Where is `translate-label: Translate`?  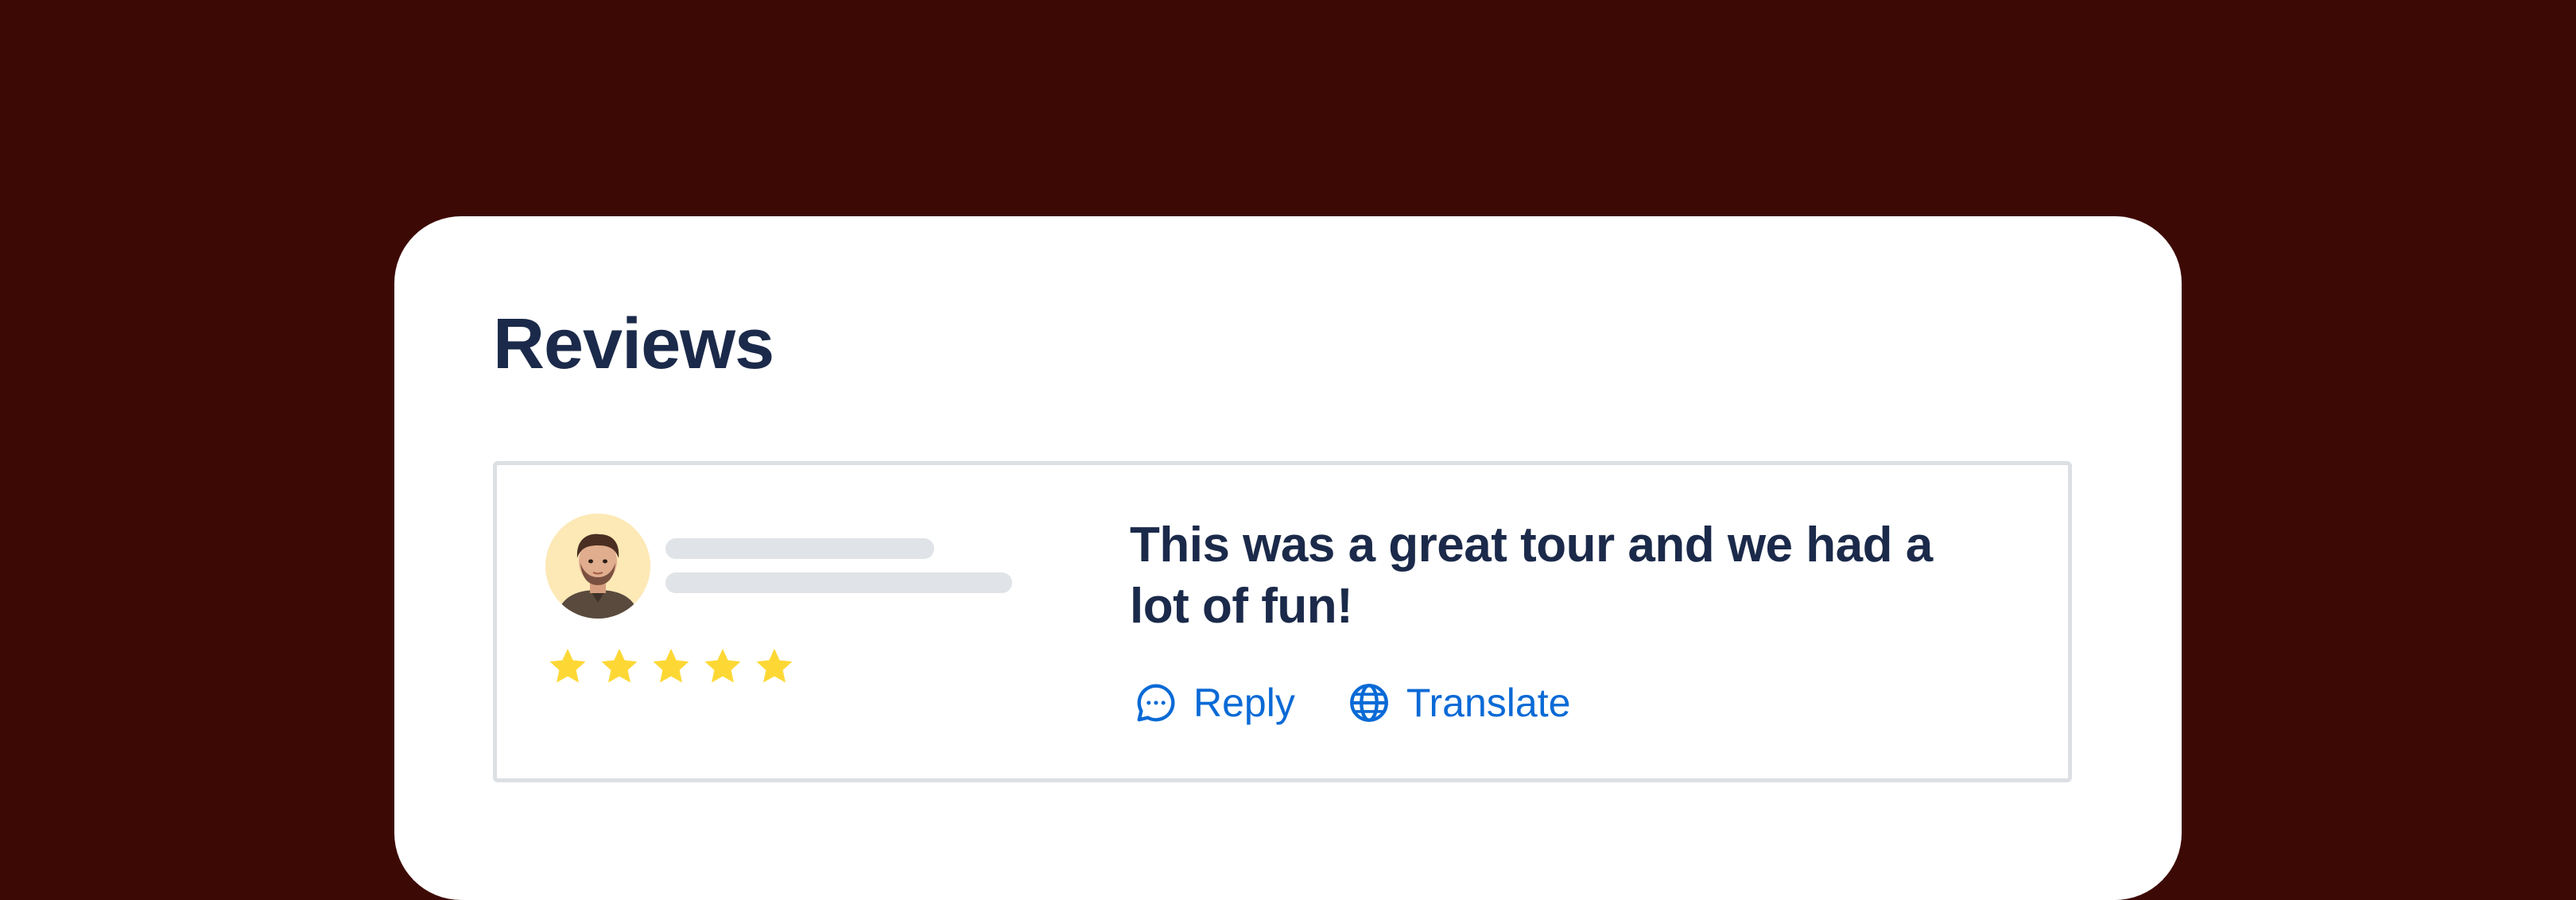
translate-label: Translate is located at coordinates (1489, 703).